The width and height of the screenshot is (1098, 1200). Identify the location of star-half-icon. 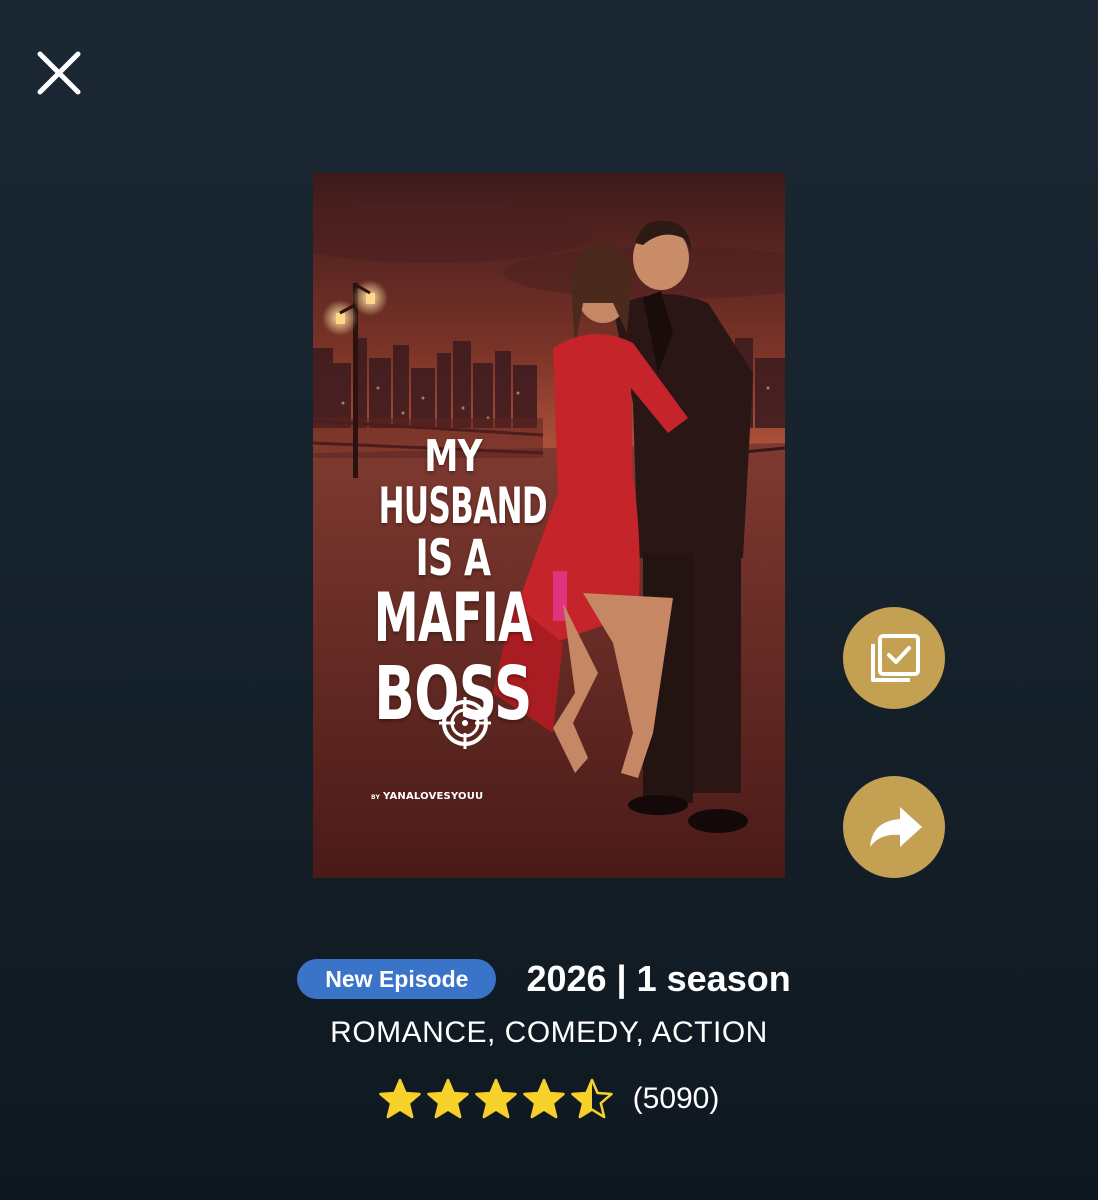
(591, 1098).